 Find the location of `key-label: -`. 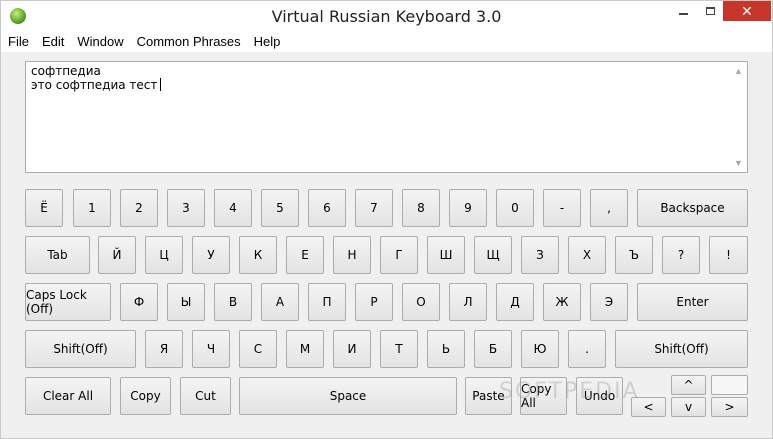

key-label: - is located at coordinates (562, 208).